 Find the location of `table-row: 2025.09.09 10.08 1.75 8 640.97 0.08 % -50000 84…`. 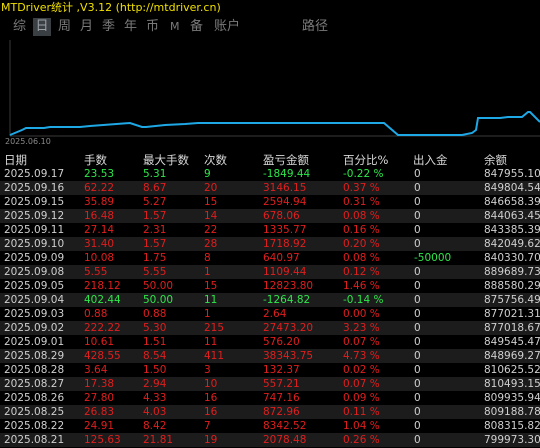

table-row: 2025.09.09 10.08 1.75 8 640.97 0.08 % -50000 84… is located at coordinates (270, 258).